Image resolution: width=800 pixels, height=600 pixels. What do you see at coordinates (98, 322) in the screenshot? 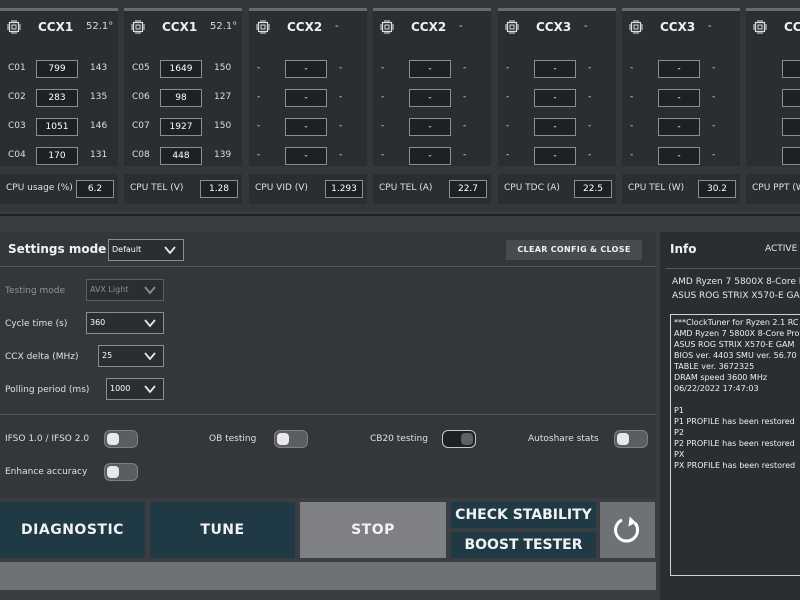
I see `cycle-time-value: 360` at bounding box center [98, 322].